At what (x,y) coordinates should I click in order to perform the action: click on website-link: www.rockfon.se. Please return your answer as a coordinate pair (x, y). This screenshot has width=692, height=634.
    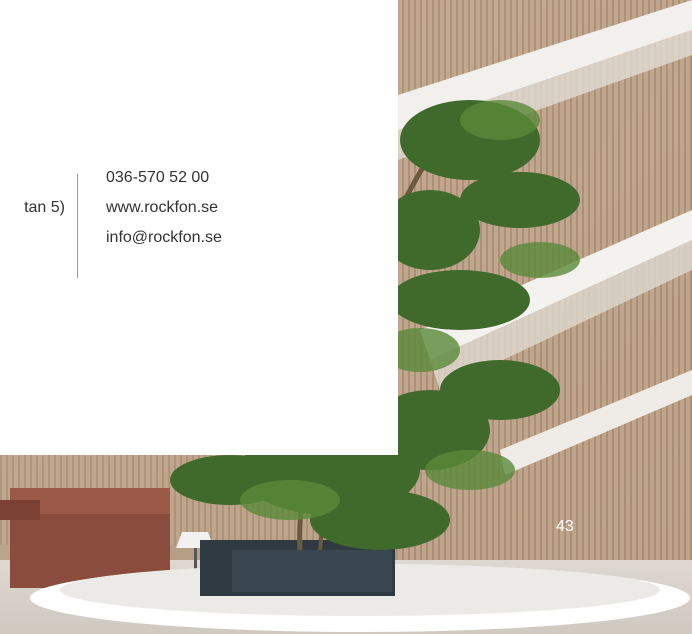
    Looking at the image, I should click on (164, 208).